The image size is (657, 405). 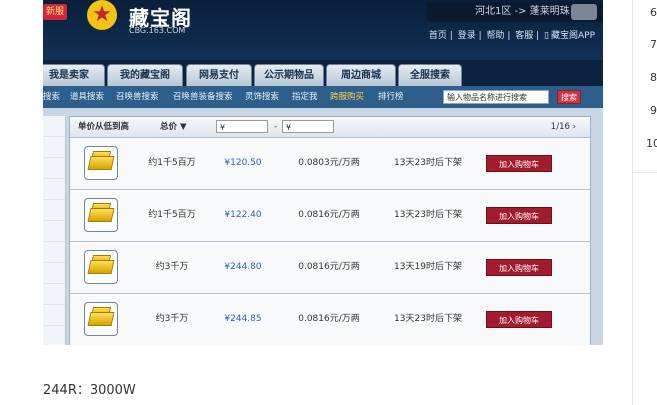 I want to click on line-number: 8, so click(x=653, y=77).